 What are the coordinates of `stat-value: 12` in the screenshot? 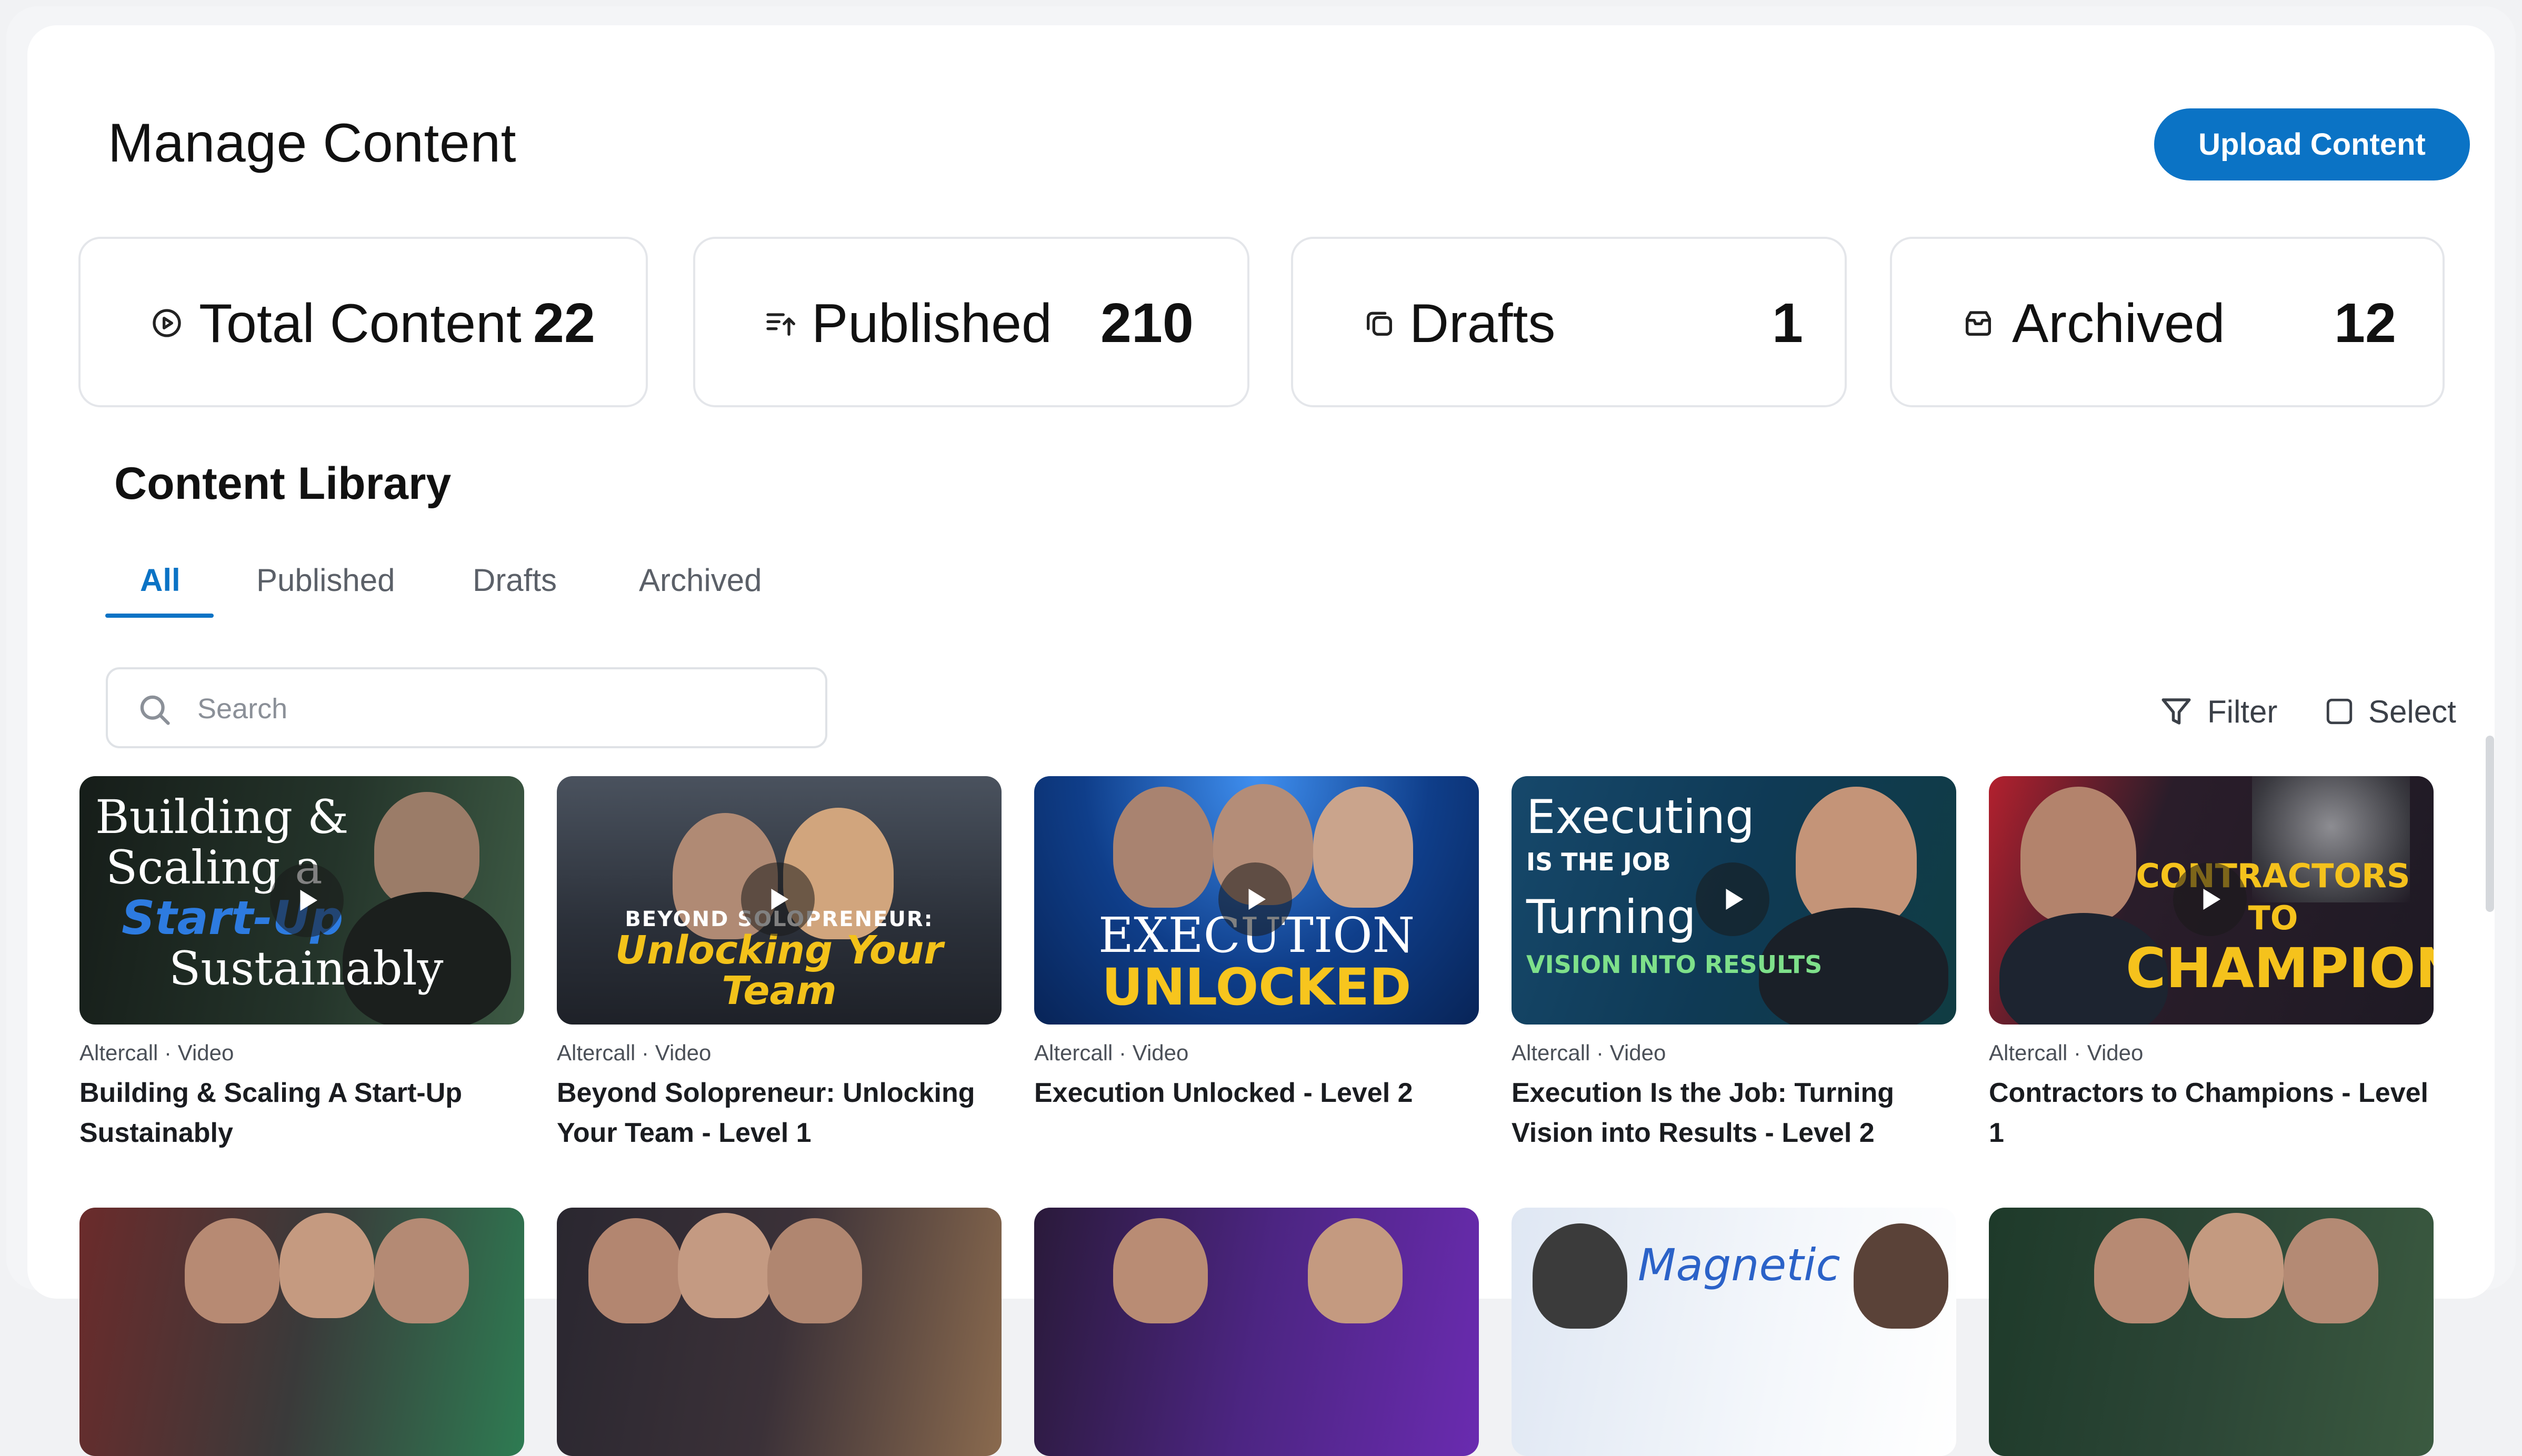 It's located at (2365, 323).